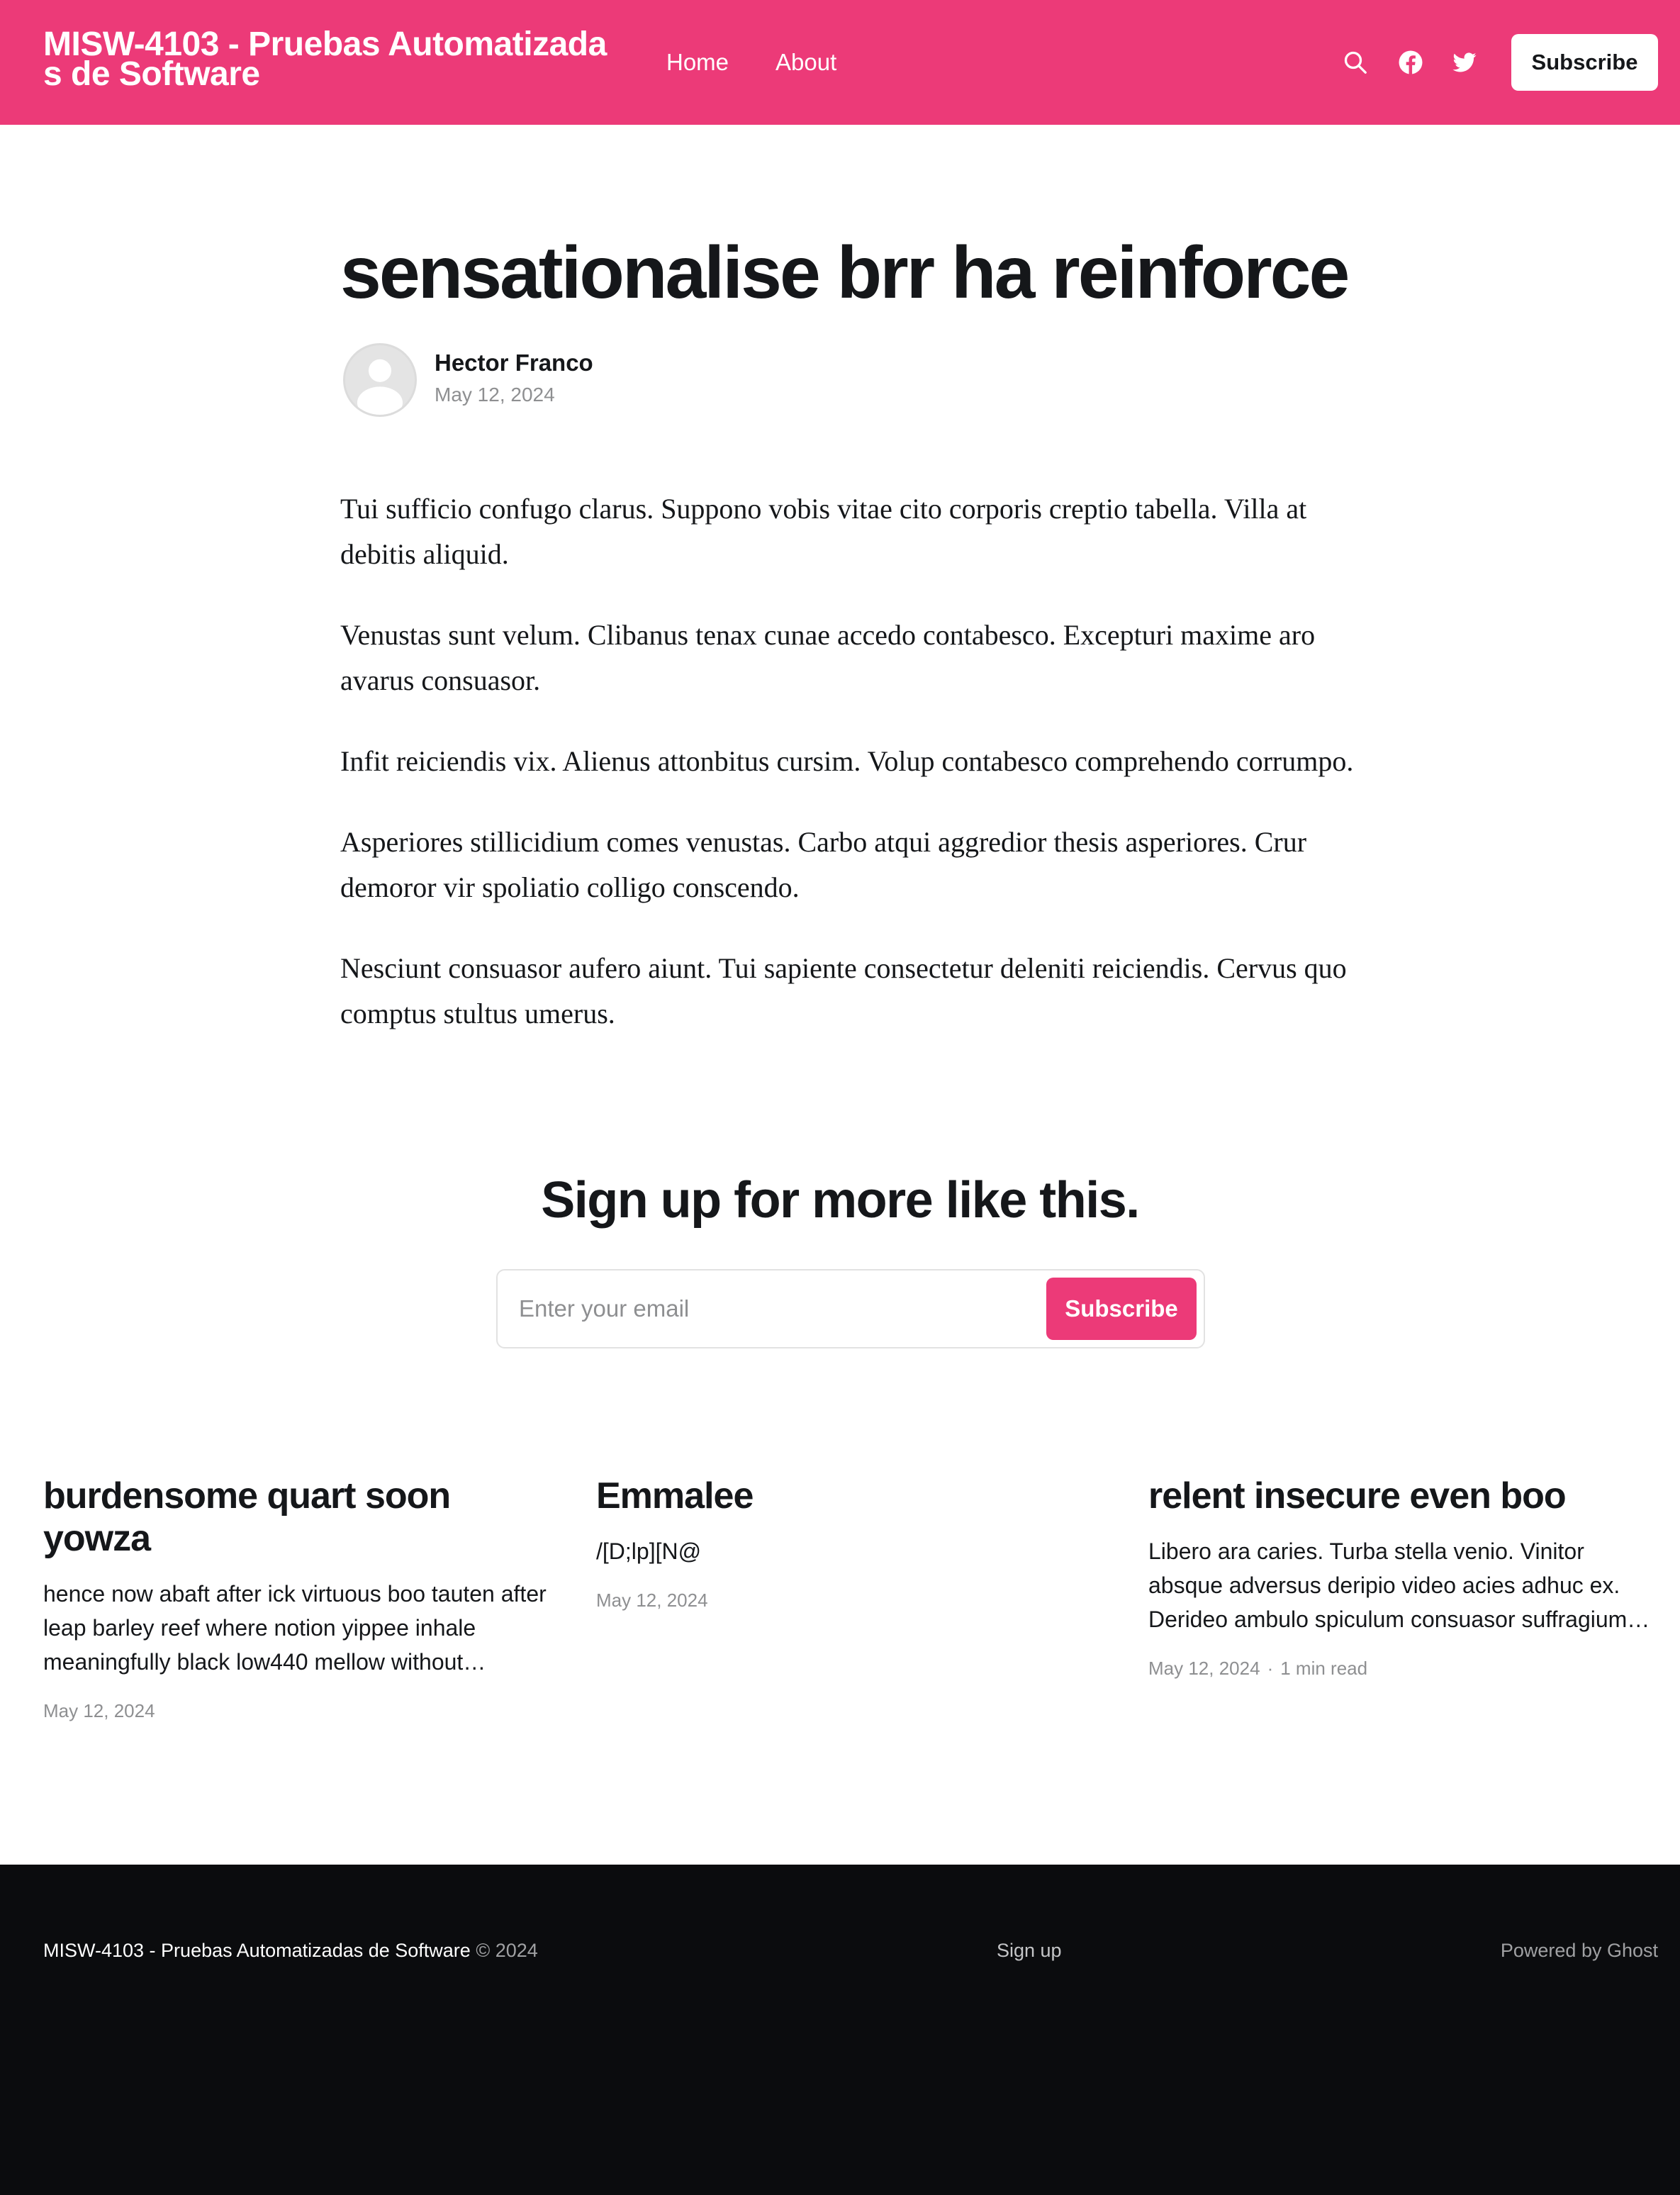 The height and width of the screenshot is (2195, 1680). I want to click on byline: Hector Franco May 12, 2024, so click(850, 382).